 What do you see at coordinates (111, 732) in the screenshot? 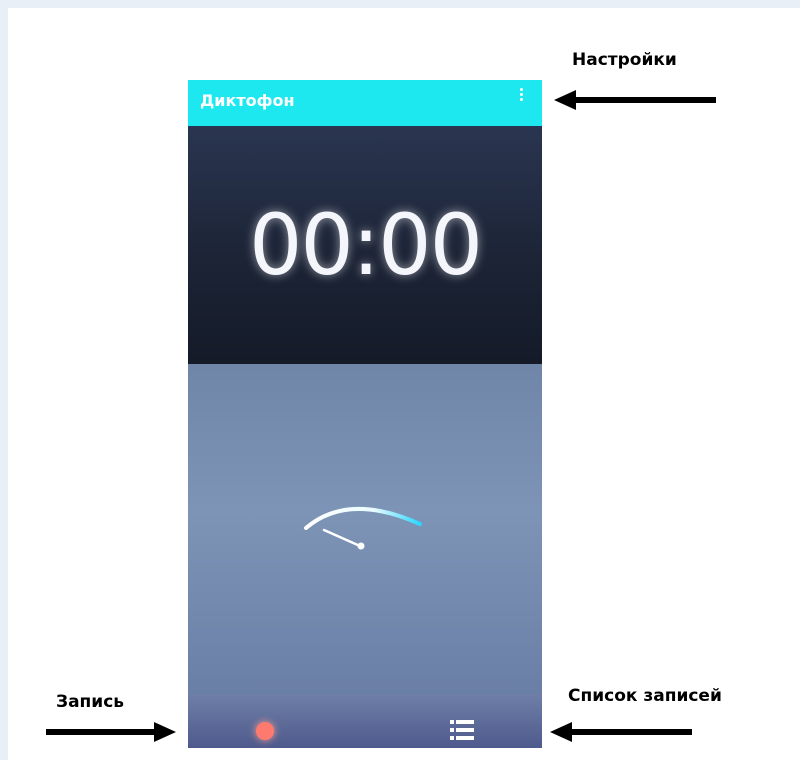
I see `arrow-record` at bounding box center [111, 732].